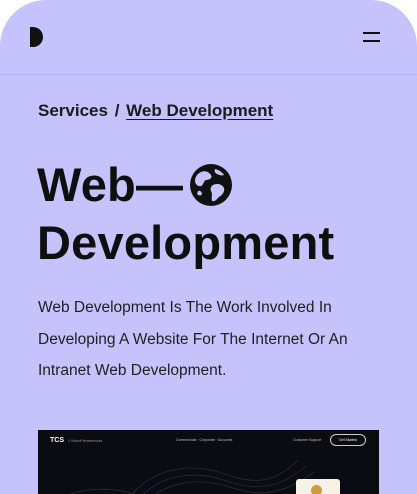  Describe the element at coordinates (211, 184) in the screenshot. I see `globe-icon` at that location.